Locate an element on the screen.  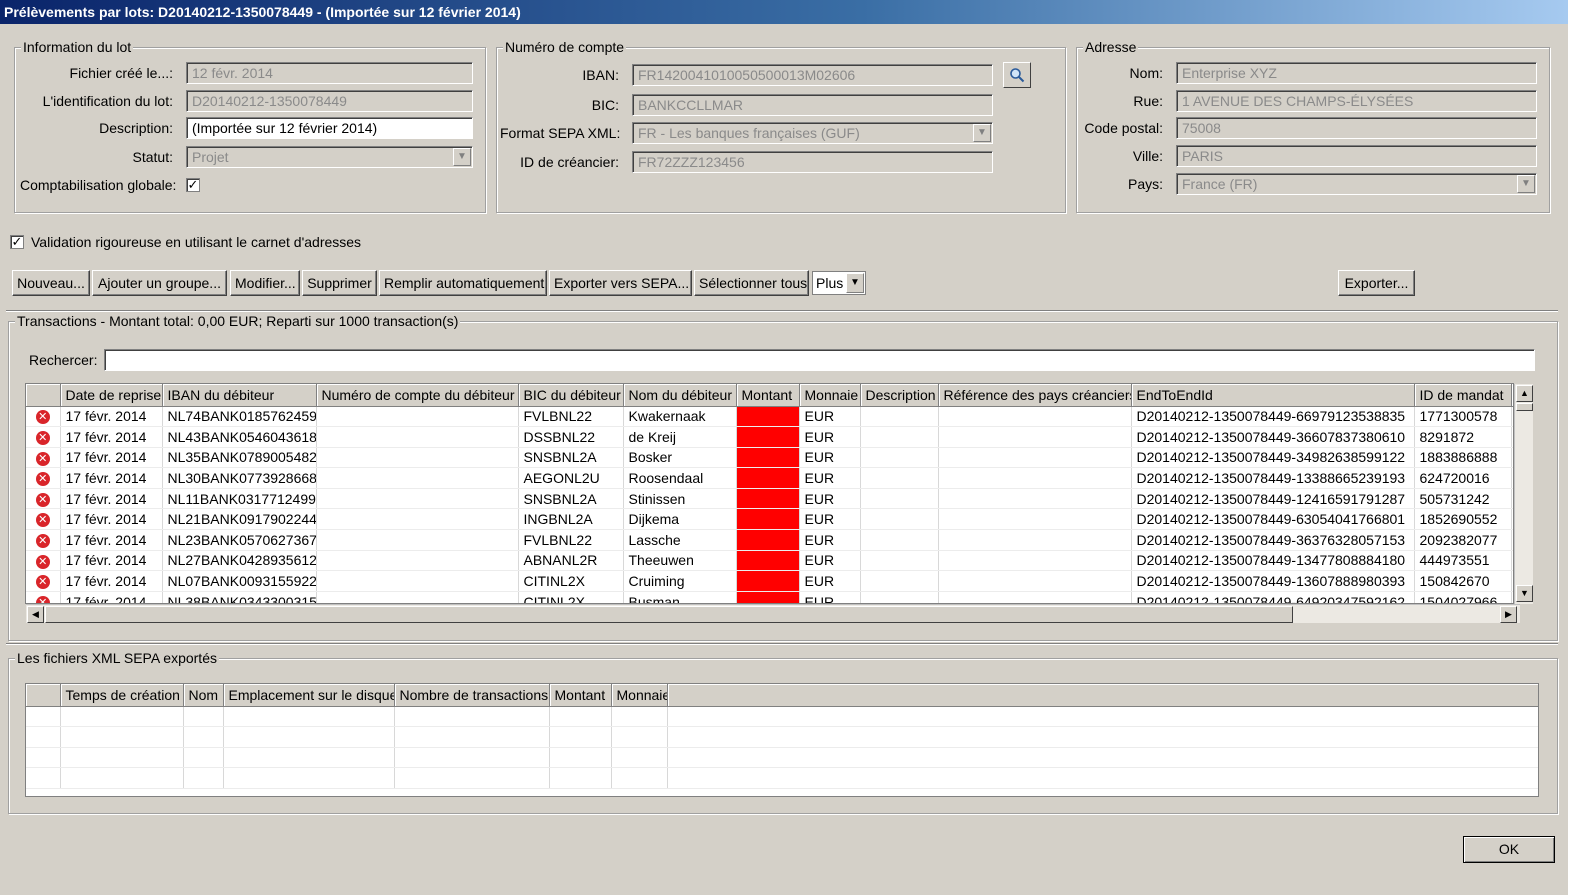
column-header: Nombre de transactions is located at coordinates (472, 695).